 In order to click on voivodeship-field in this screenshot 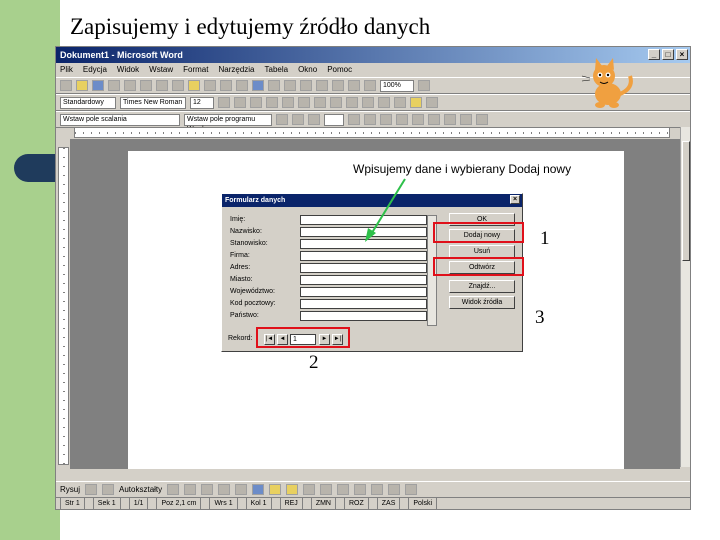, I will do `click(363, 292)`.